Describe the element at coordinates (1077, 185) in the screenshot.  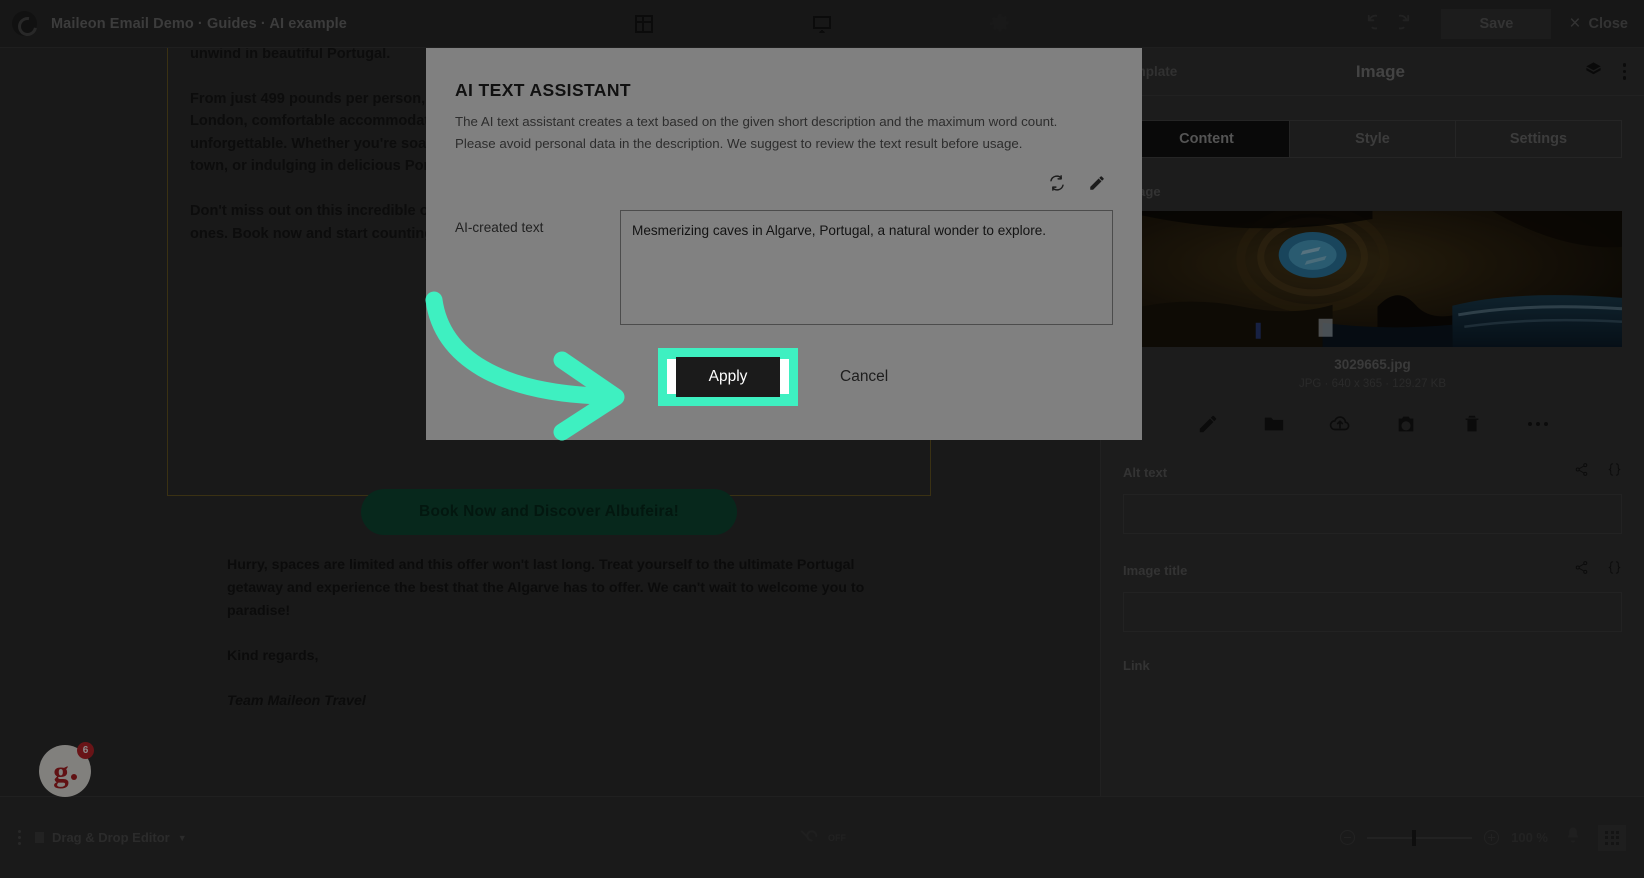
I see `dialog-tool-icons` at that location.